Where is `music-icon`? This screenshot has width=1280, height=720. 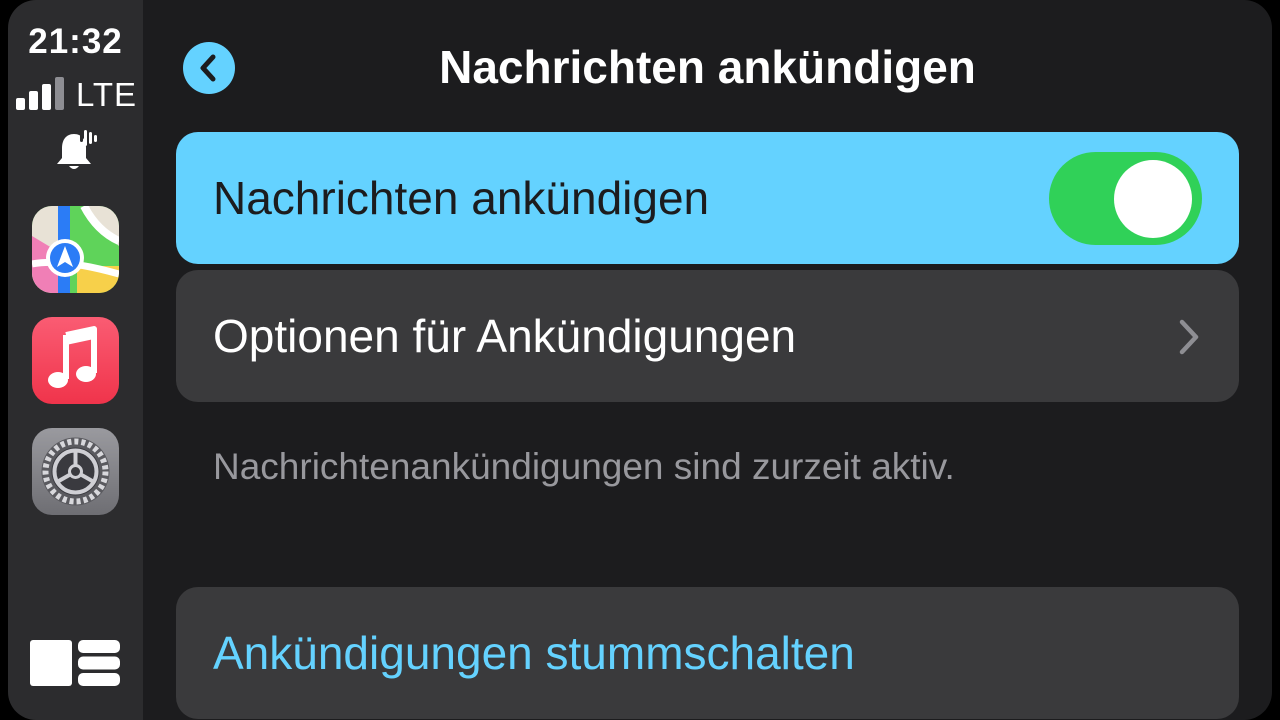
music-icon is located at coordinates (75, 360).